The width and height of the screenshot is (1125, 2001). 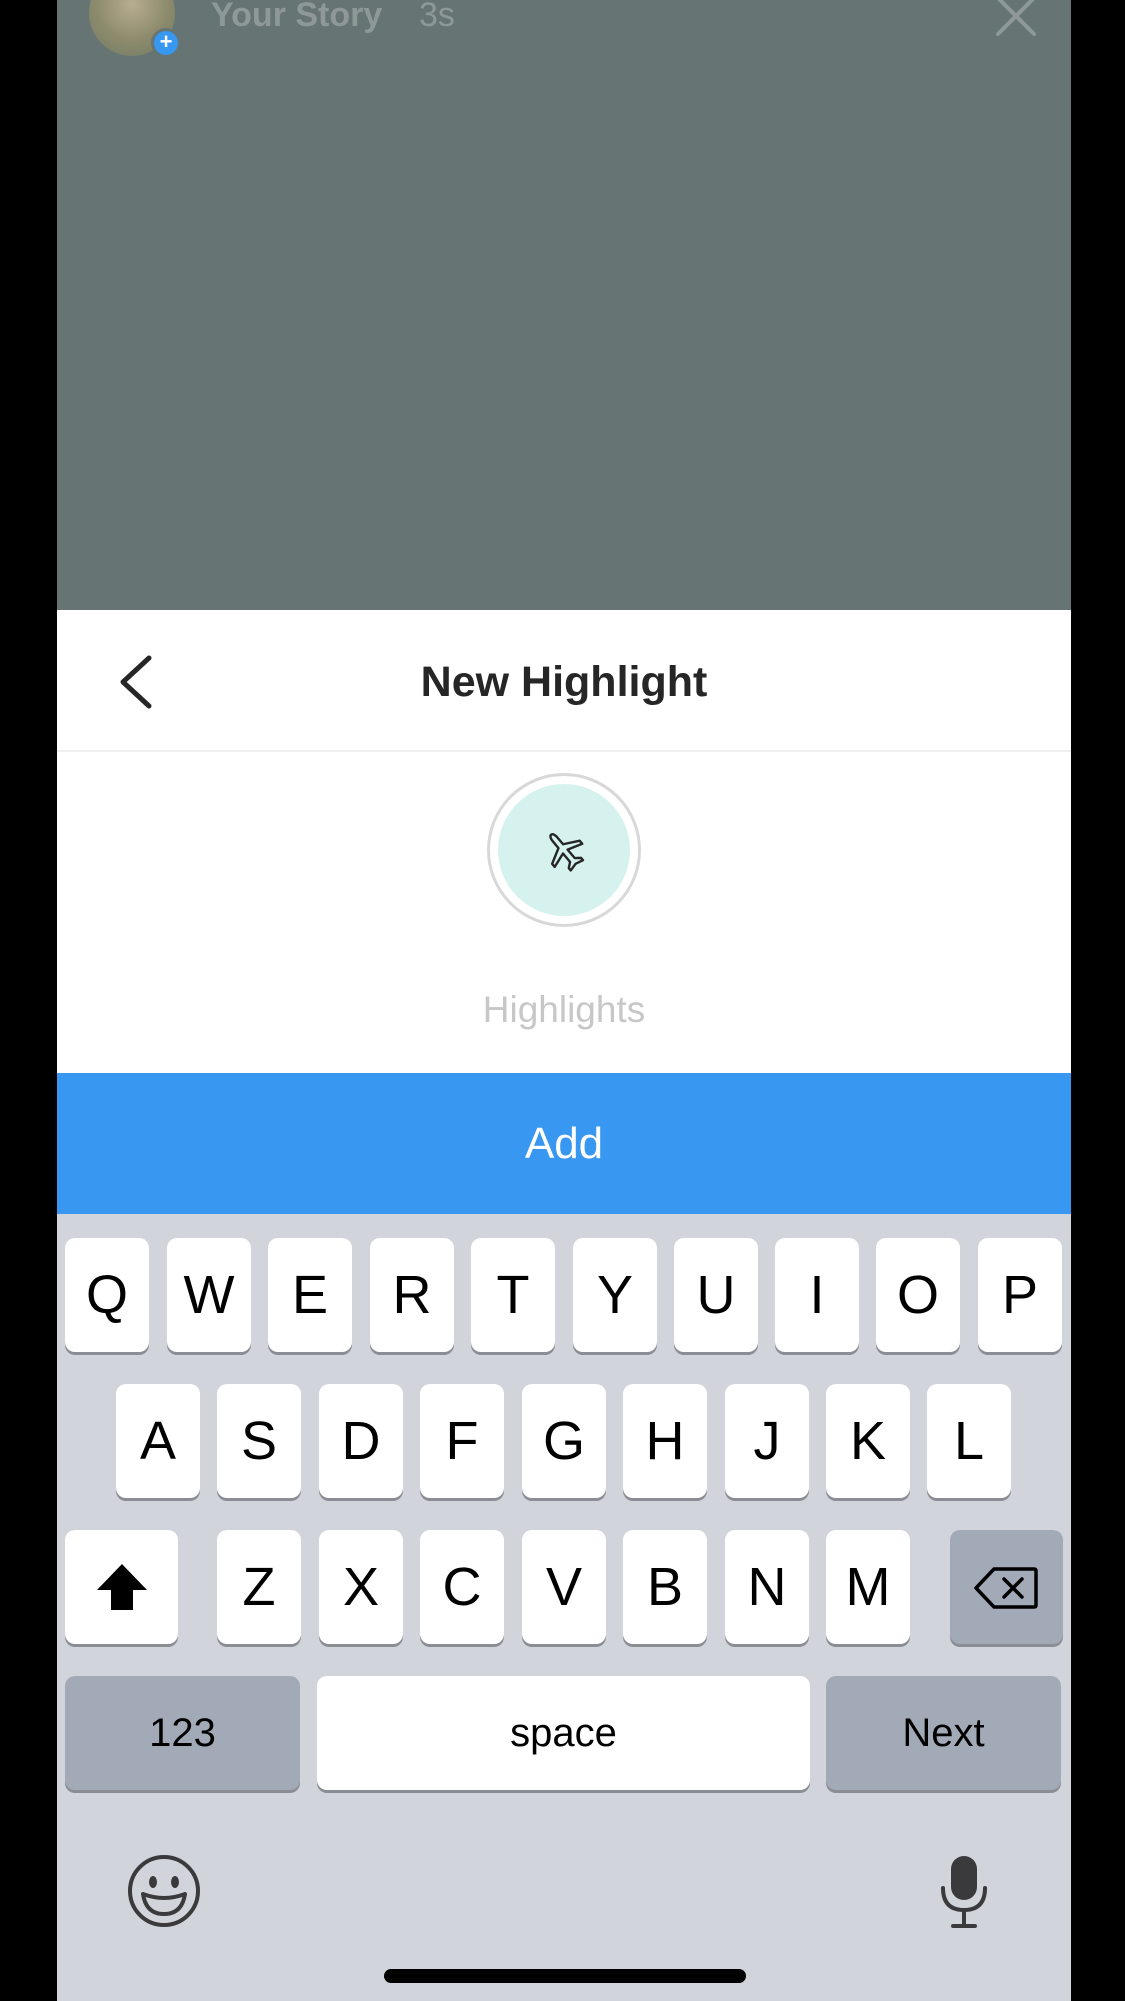 I want to click on key-i: I, so click(x=817, y=1295).